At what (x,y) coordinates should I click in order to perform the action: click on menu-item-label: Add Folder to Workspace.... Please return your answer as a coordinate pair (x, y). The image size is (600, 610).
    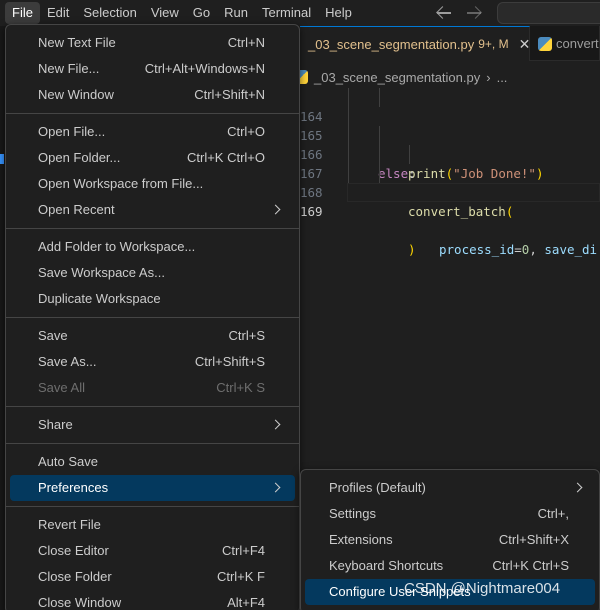
    Looking at the image, I should click on (117, 246).